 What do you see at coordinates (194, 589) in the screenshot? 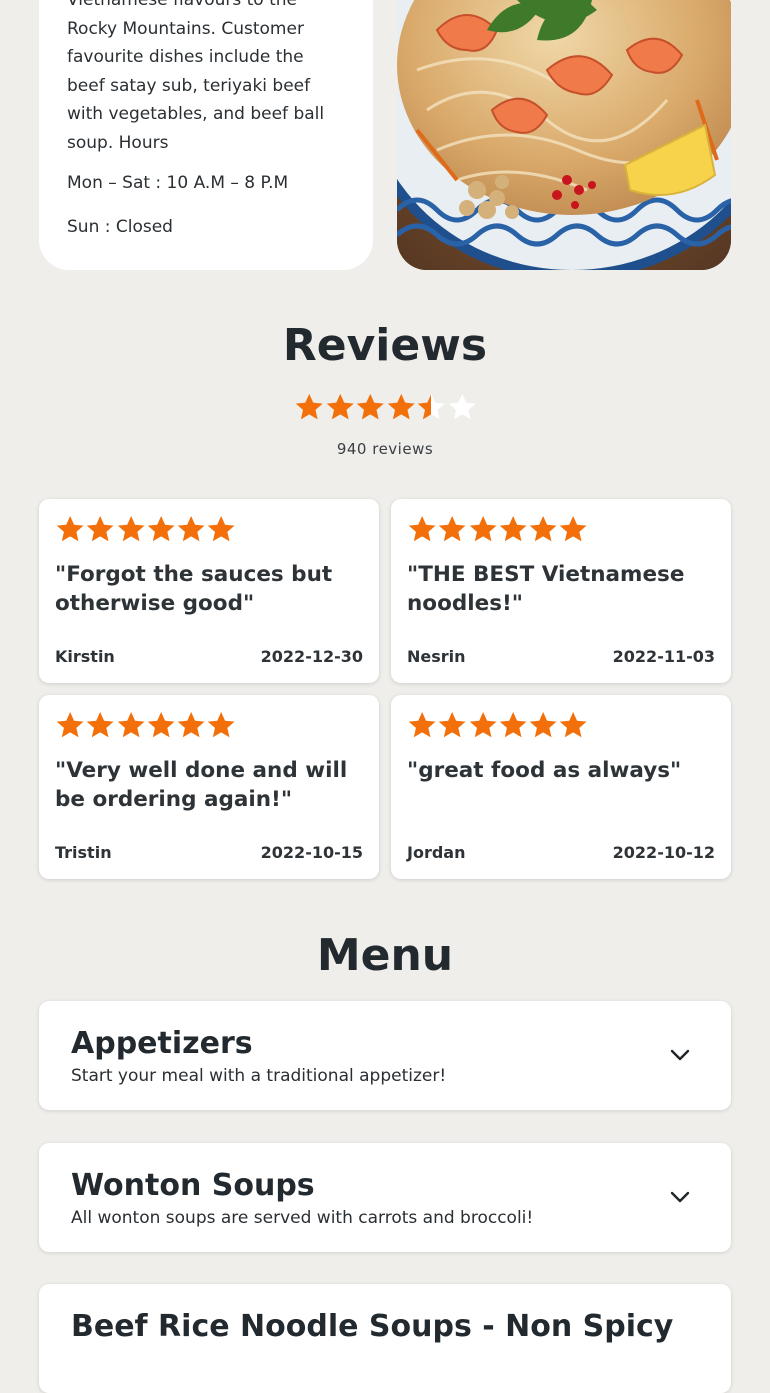
I see `review-quote: "Forgot the sauces but otherwise good"` at bounding box center [194, 589].